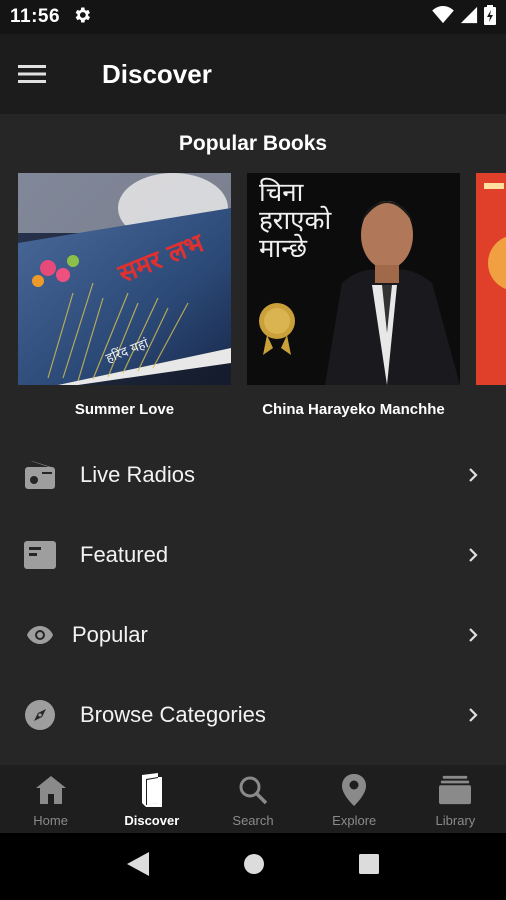 The image size is (506, 900). What do you see at coordinates (82, 17) in the screenshot?
I see `settings-gear-icon` at bounding box center [82, 17].